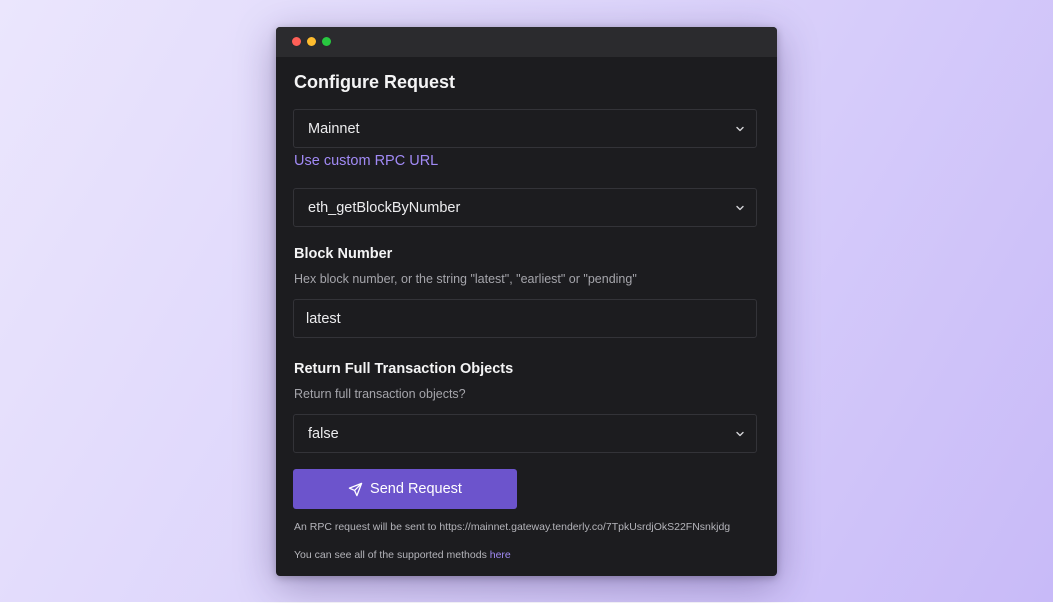 The image size is (1053, 603). Describe the element at coordinates (311, 41) in the screenshot. I see `minimize-window-dot` at that location.